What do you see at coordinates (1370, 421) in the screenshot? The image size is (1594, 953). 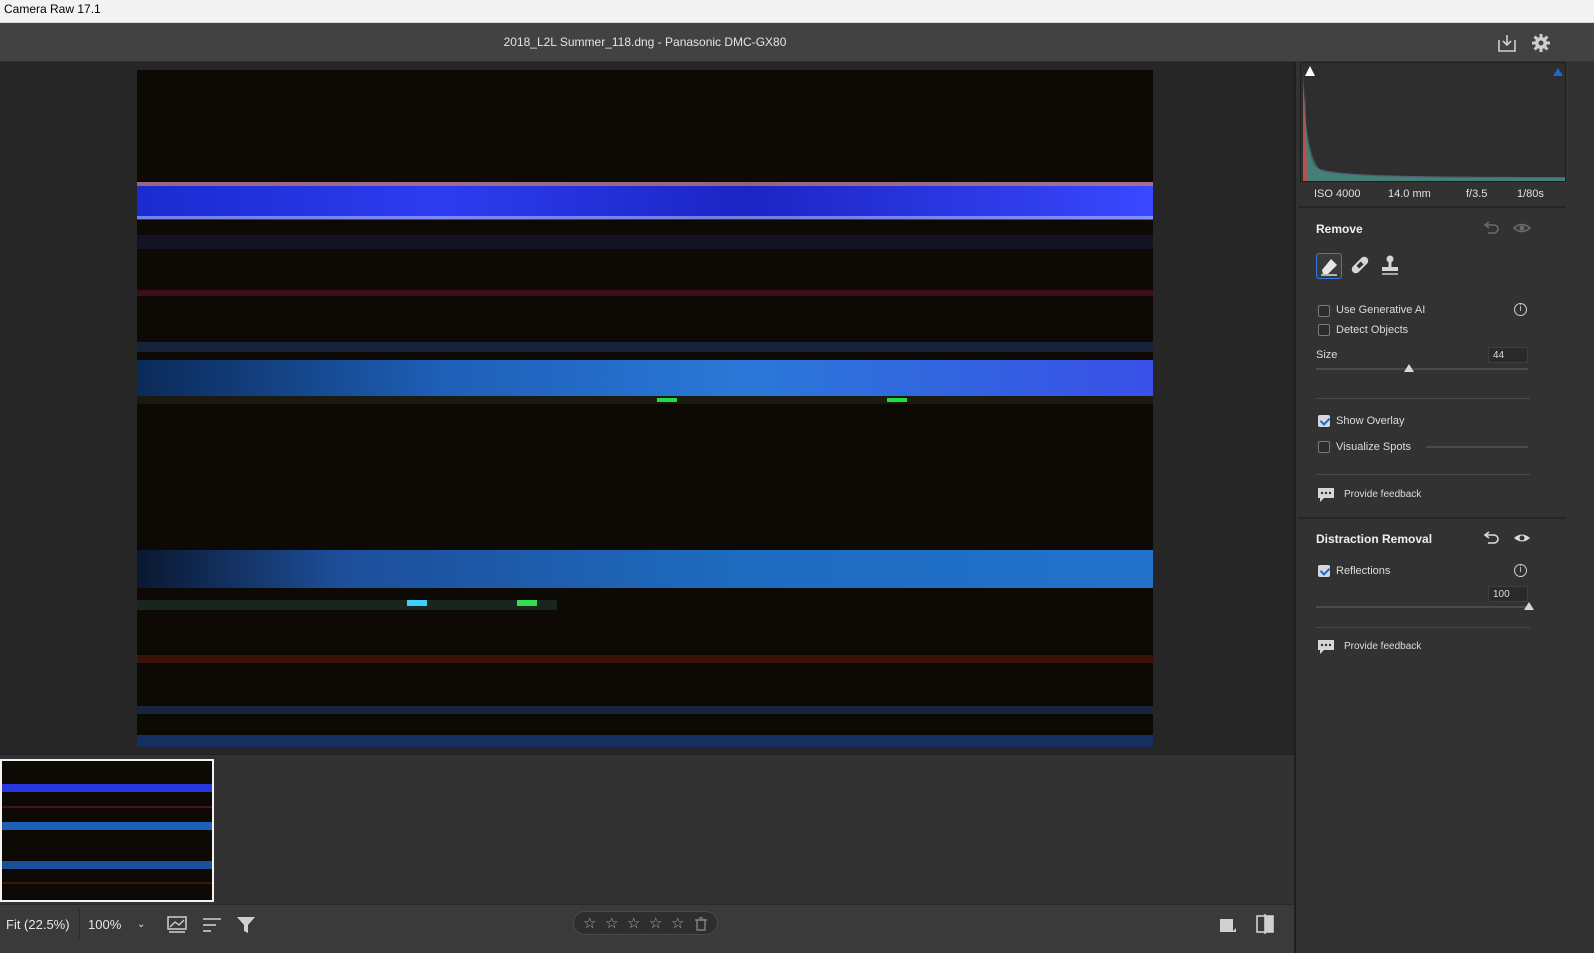 I see `show-overlay-label: Show Overlay` at bounding box center [1370, 421].